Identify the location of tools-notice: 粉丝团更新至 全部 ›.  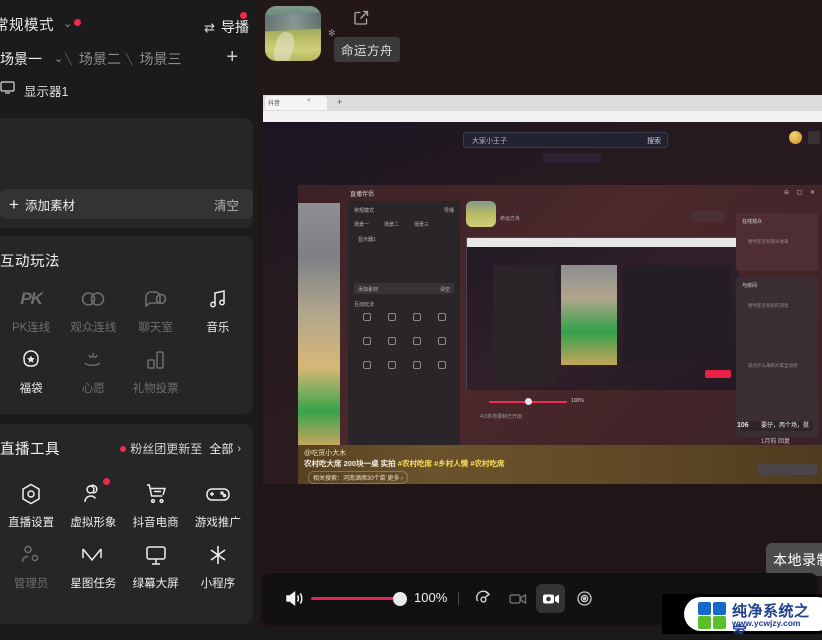
(180, 448).